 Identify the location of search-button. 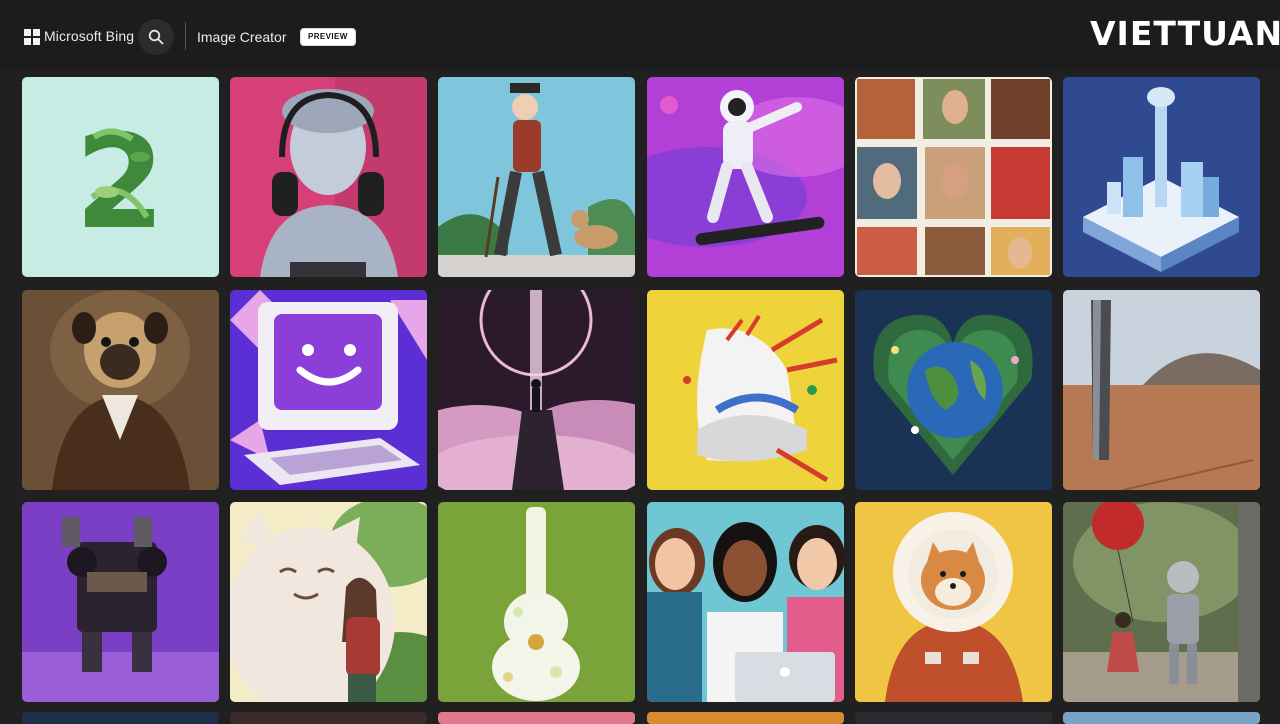
(156, 37).